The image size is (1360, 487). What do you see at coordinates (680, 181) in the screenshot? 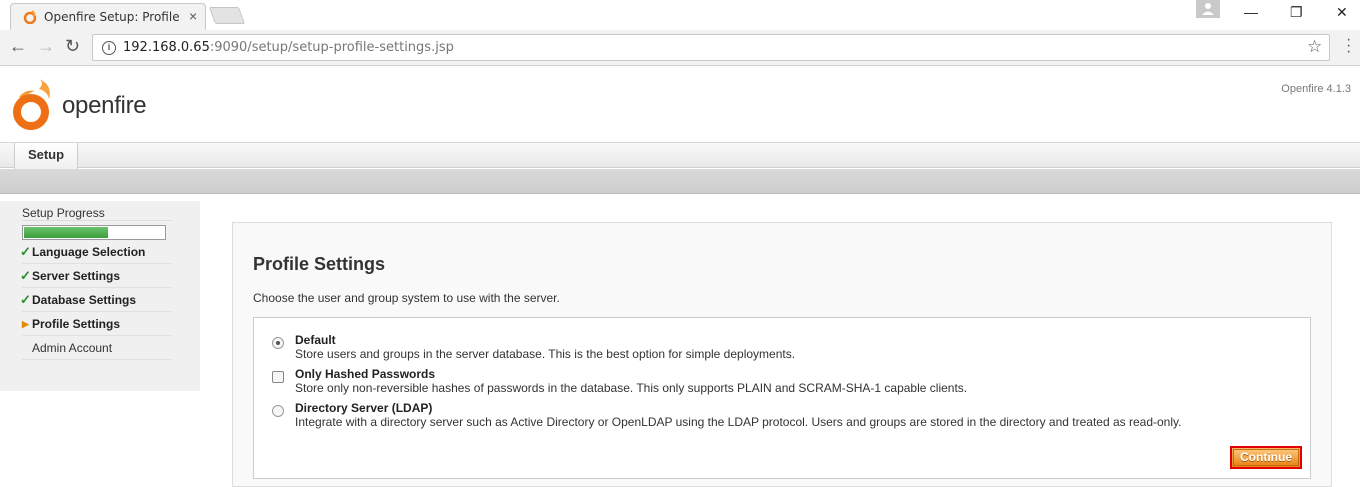
I see `sub-nav-bar` at bounding box center [680, 181].